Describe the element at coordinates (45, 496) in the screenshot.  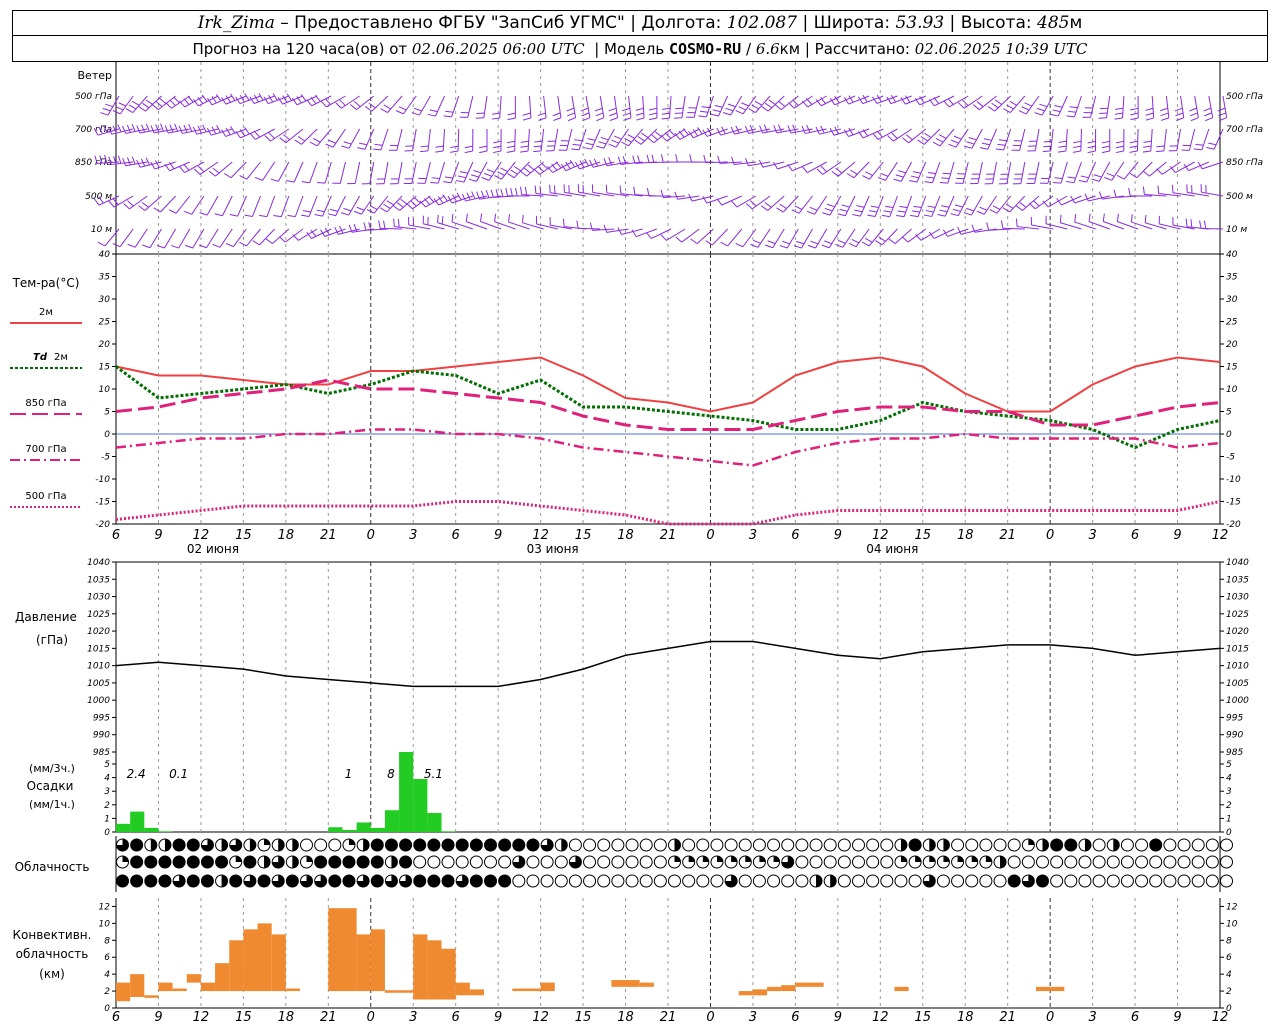
I see `temp-legend-label-t500: 500 гПа` at that location.